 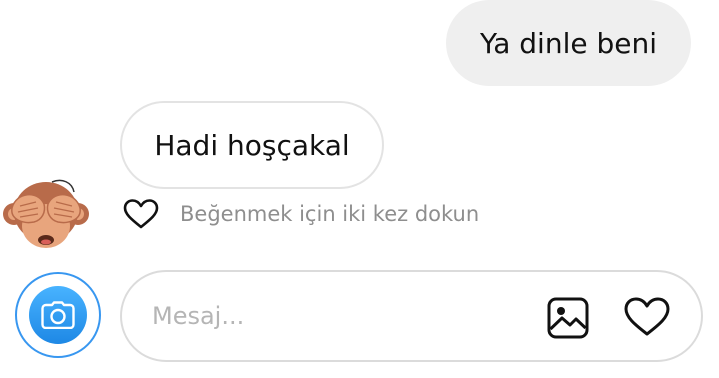 I want to click on see-no-evil-monkey-icon, so click(x=46, y=213).